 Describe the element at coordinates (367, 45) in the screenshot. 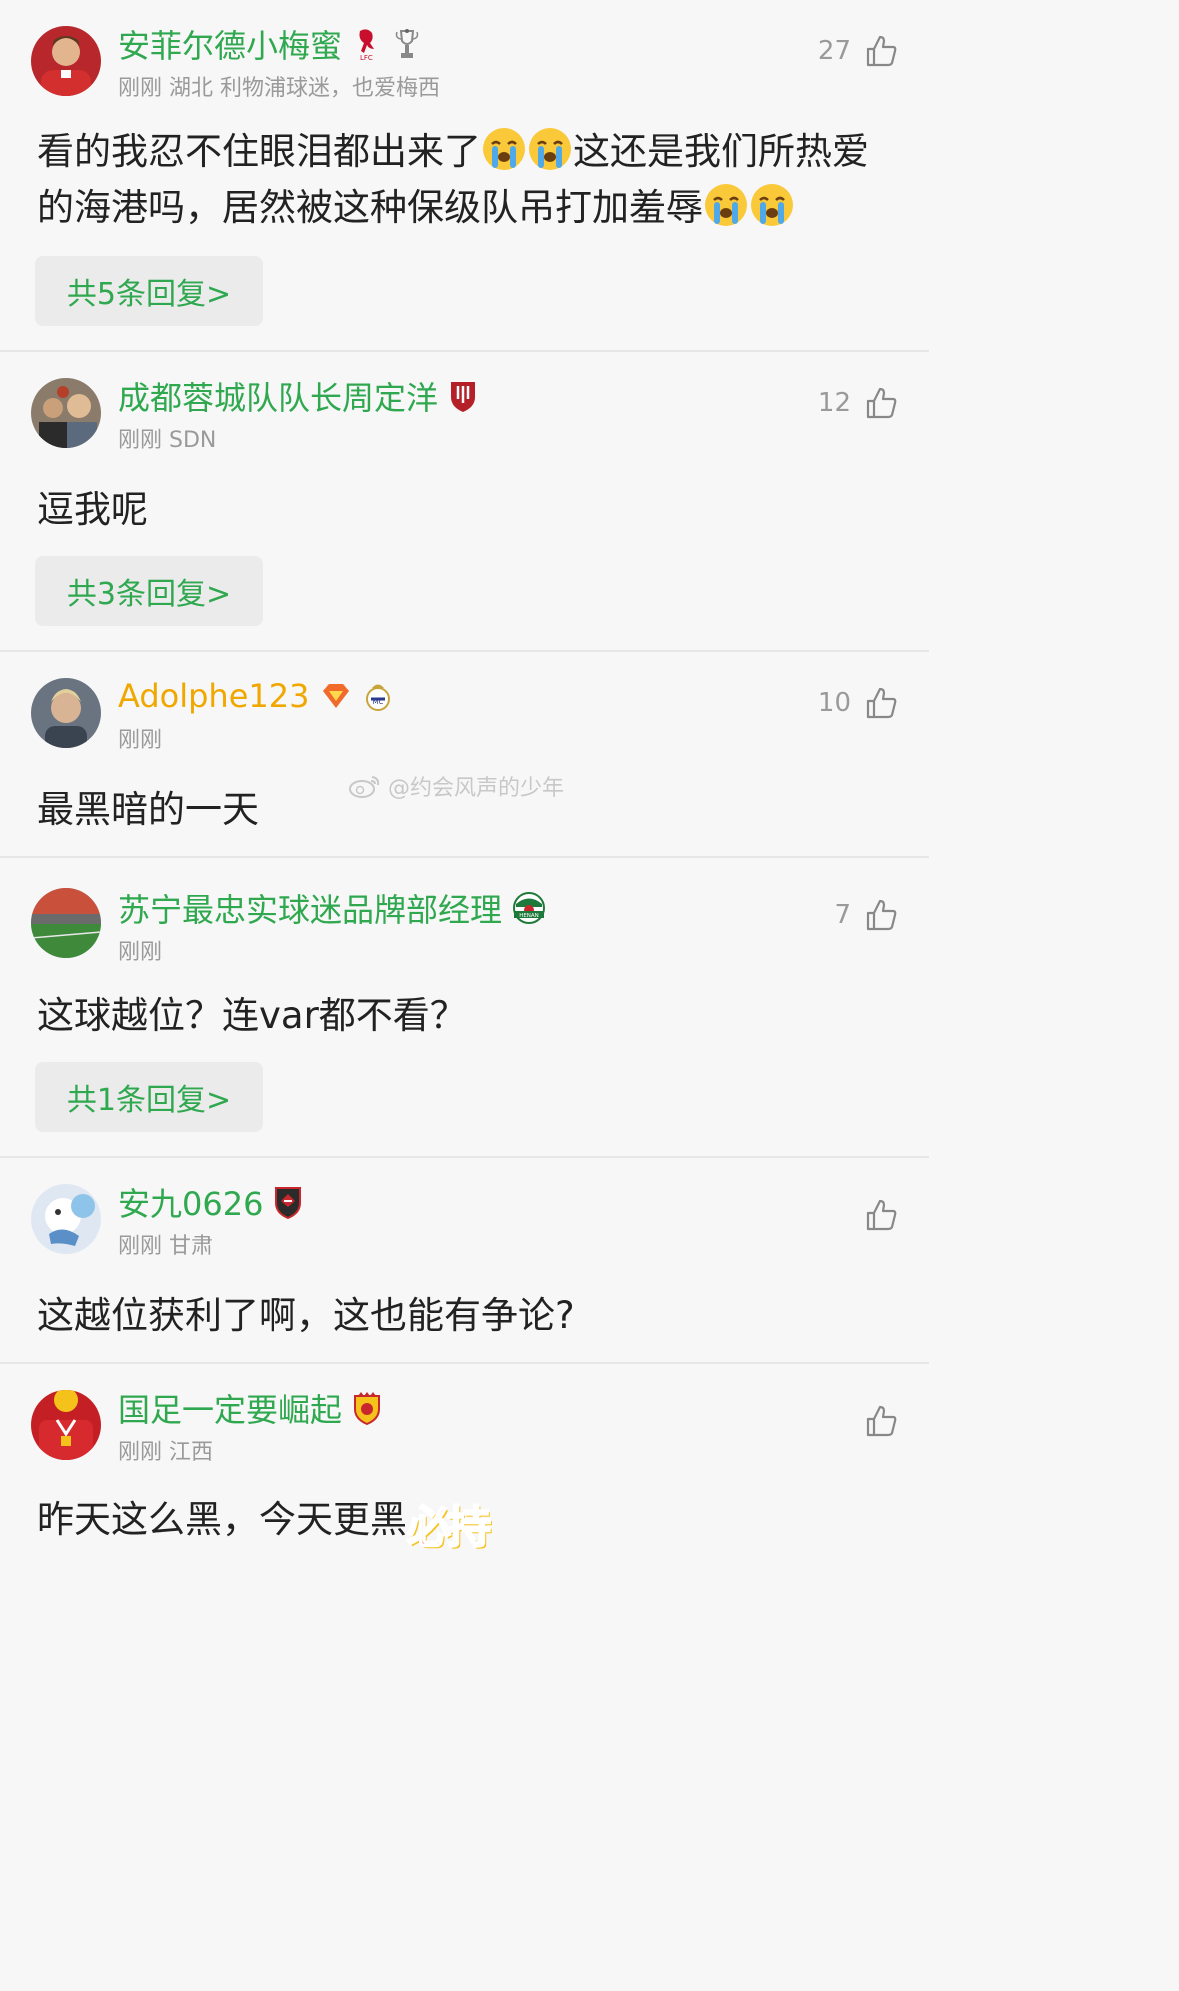

I see `liverpool-badge-icon: LFC` at that location.